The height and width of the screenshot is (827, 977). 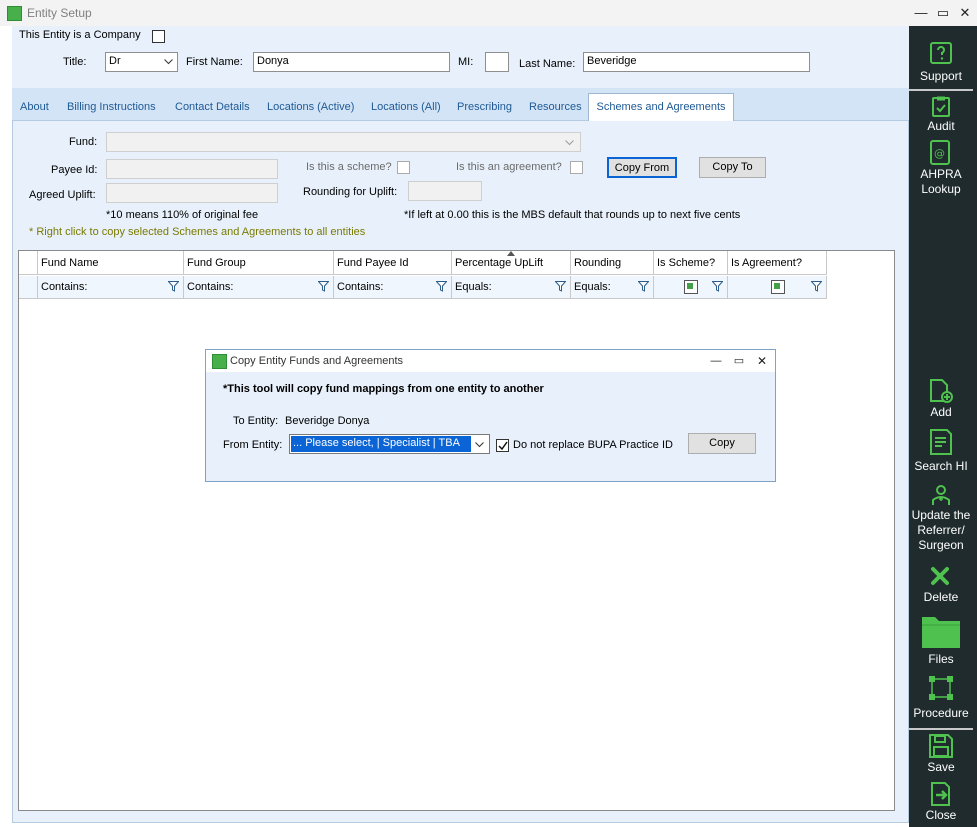 I want to click on tab-contact-details: Contact Details, so click(x=212, y=108).